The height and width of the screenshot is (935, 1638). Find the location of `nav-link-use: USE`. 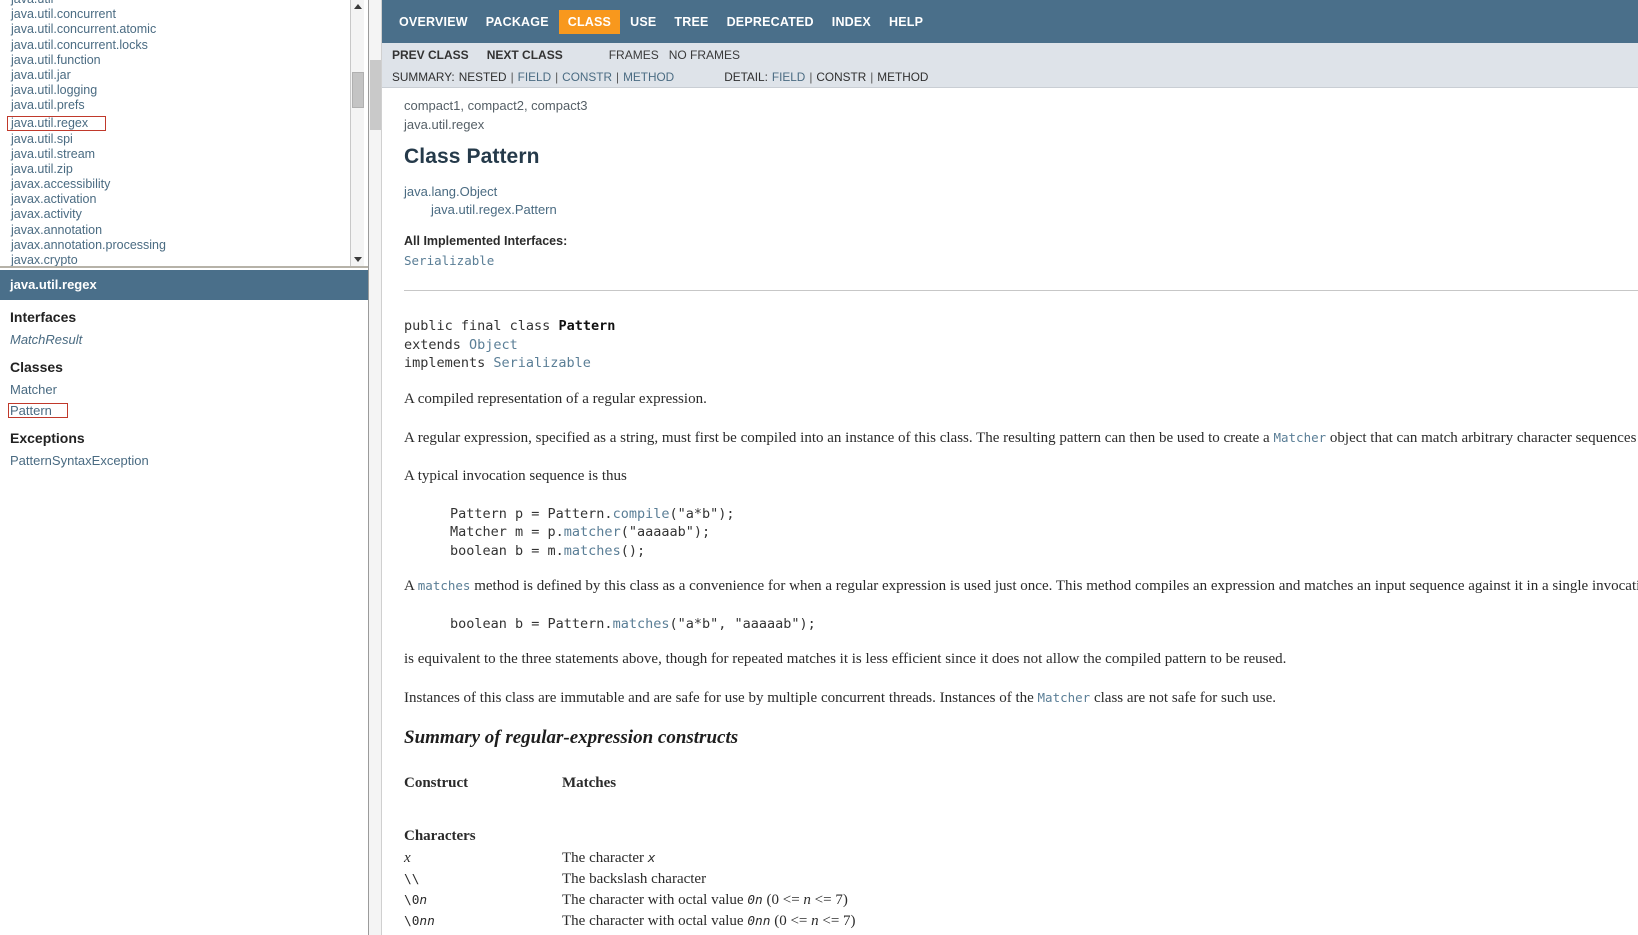

nav-link-use: USE is located at coordinates (643, 22).